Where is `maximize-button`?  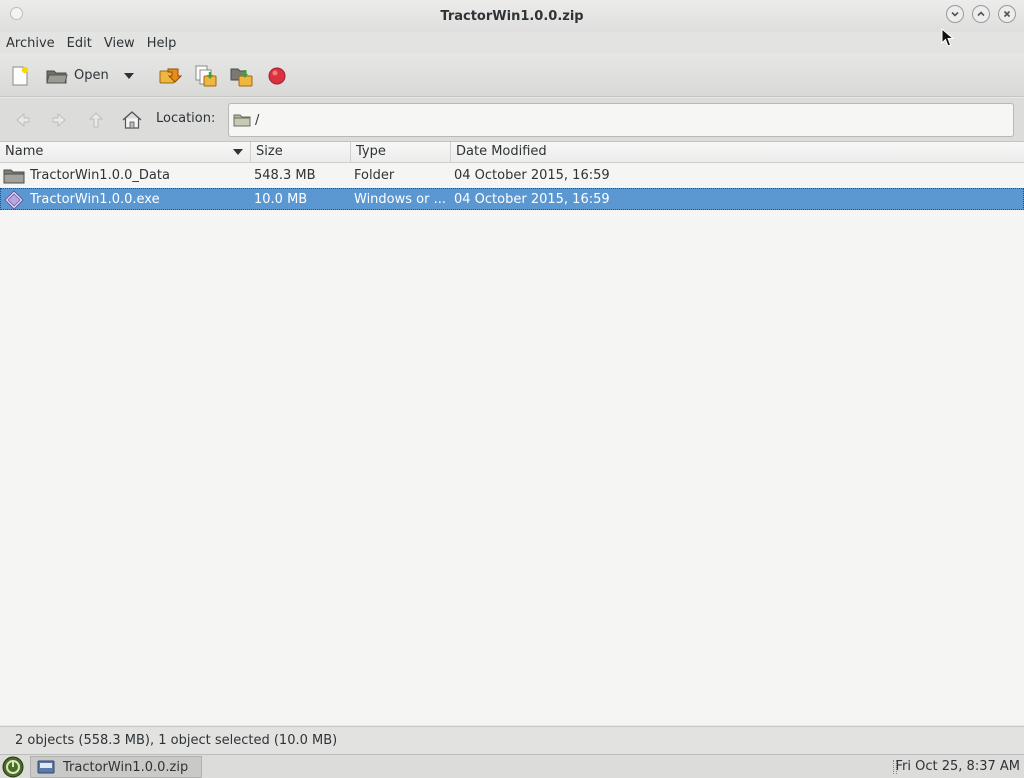 maximize-button is located at coordinates (981, 14).